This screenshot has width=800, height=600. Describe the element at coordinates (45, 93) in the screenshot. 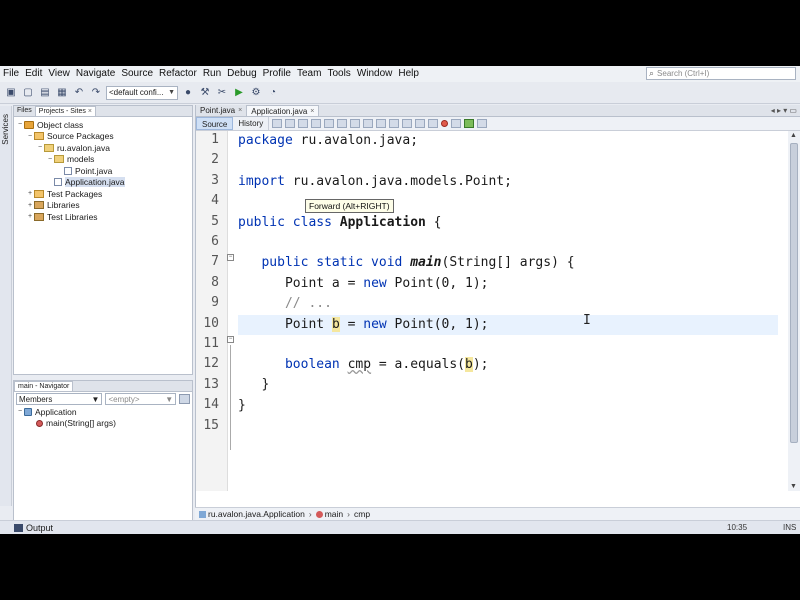

I see `open-project-icon: ▤` at that location.